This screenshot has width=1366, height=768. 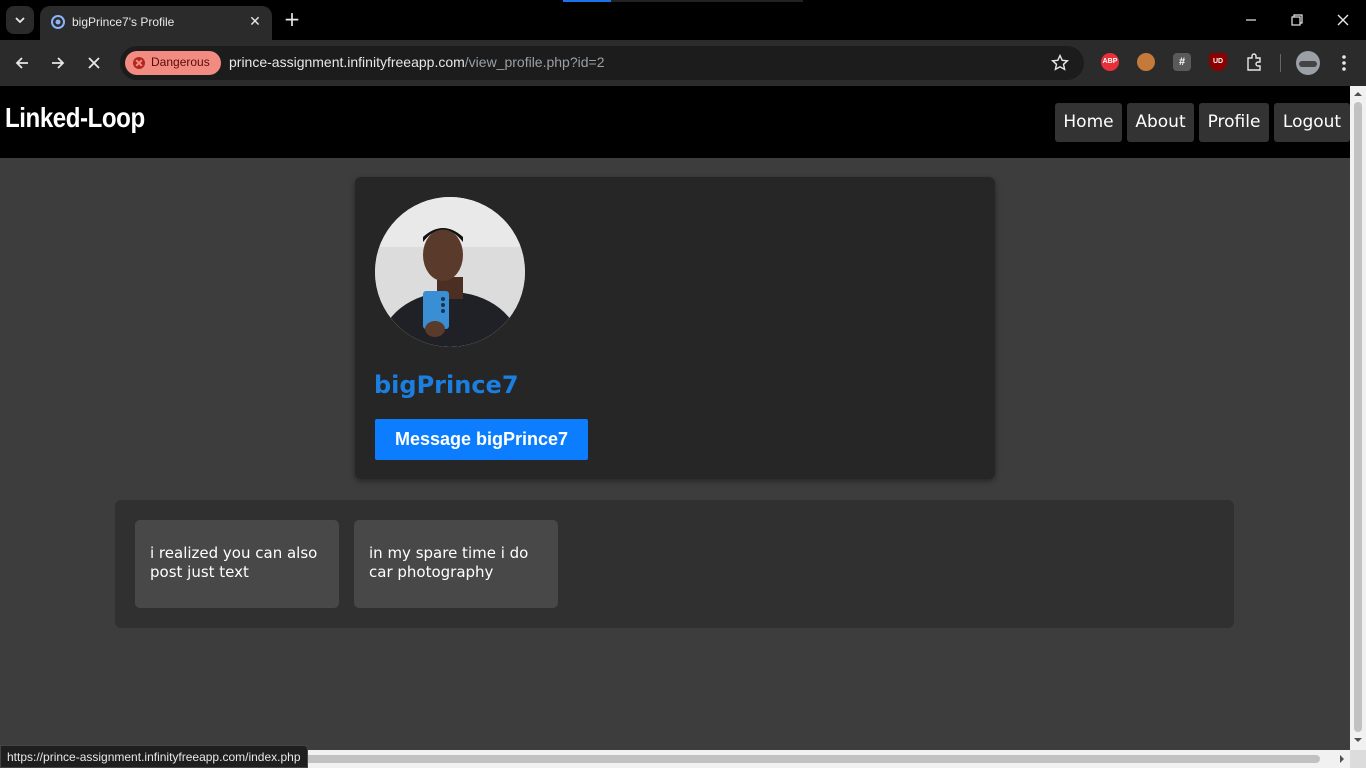 What do you see at coordinates (1344, 63) in the screenshot?
I see `kebab-menu-icon` at bounding box center [1344, 63].